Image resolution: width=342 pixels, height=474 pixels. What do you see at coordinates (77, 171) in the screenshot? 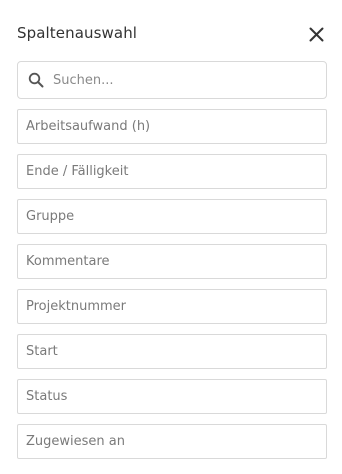
I see `column-option-label: Ende / Fälligkeit` at bounding box center [77, 171].